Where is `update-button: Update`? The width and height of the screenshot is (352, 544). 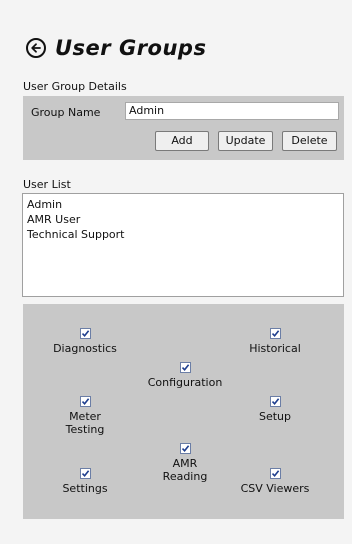
update-button: Update is located at coordinates (245, 141).